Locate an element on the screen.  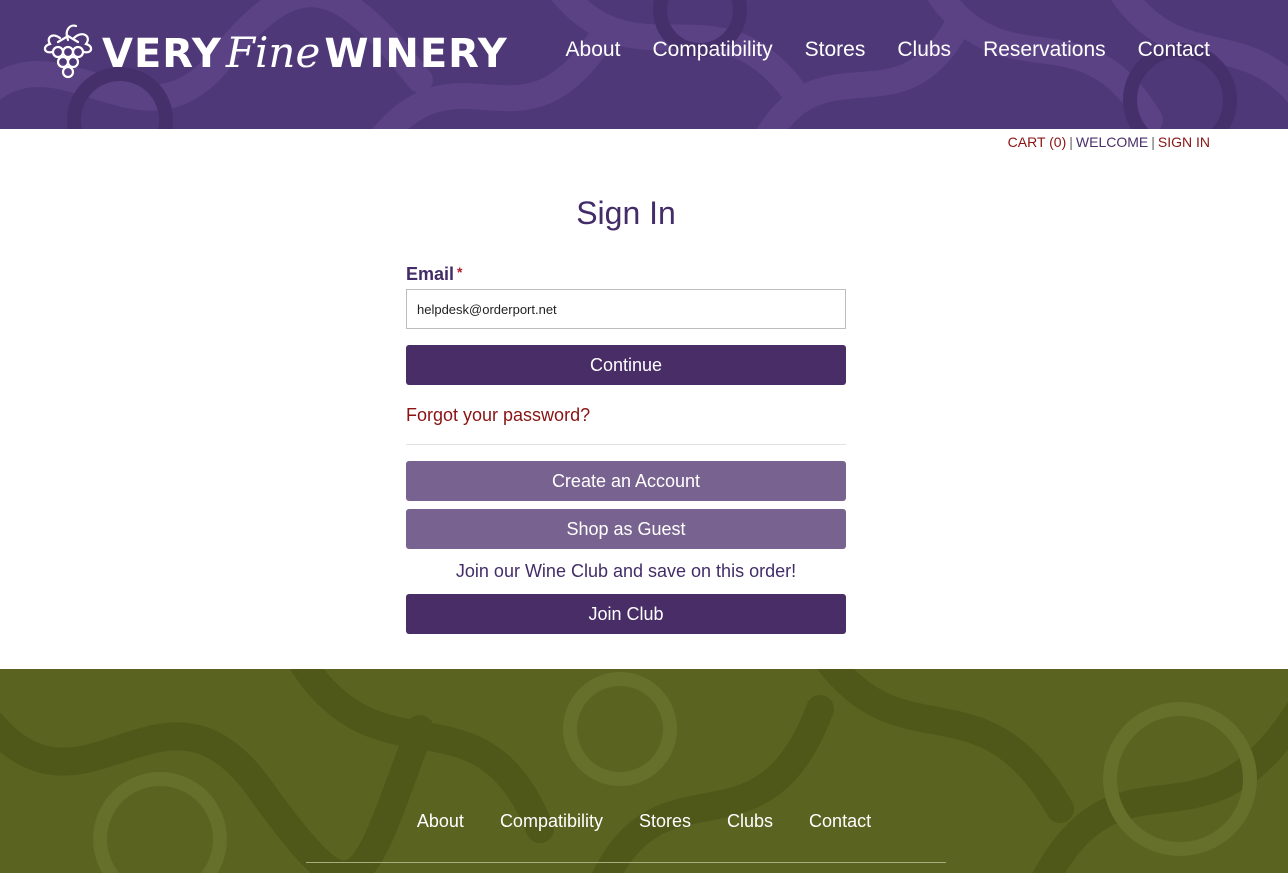
cart-link: CART (0) is located at coordinates (1037, 142).